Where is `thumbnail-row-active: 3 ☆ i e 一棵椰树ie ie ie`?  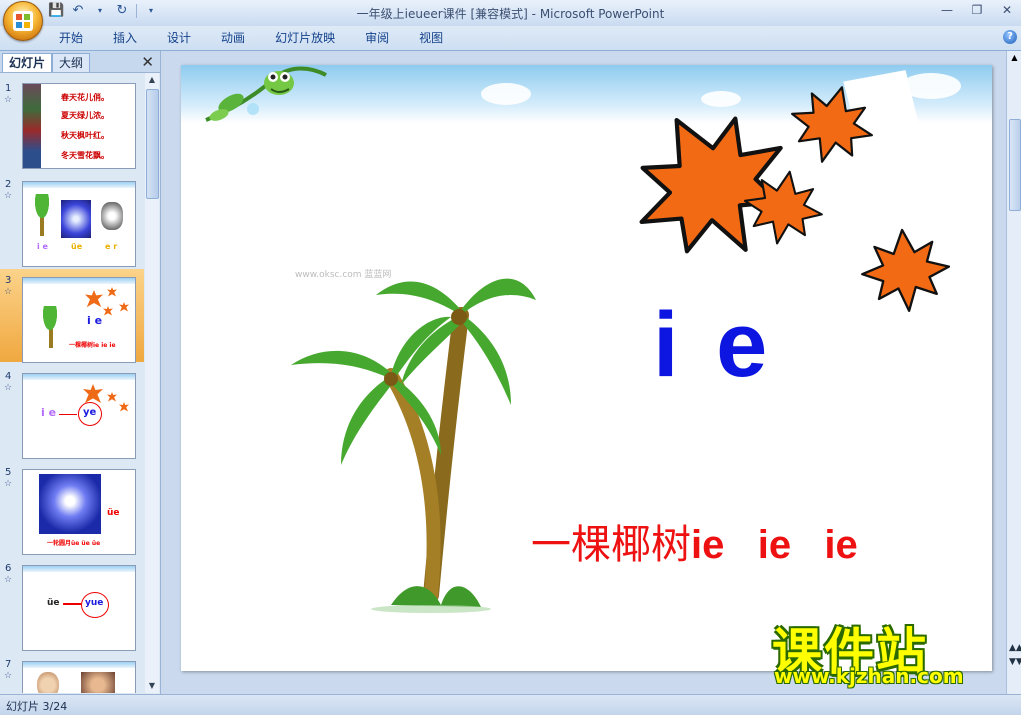 thumbnail-row-active: 3 ☆ i e 一棵椰树ie ie ie is located at coordinates (72, 316).